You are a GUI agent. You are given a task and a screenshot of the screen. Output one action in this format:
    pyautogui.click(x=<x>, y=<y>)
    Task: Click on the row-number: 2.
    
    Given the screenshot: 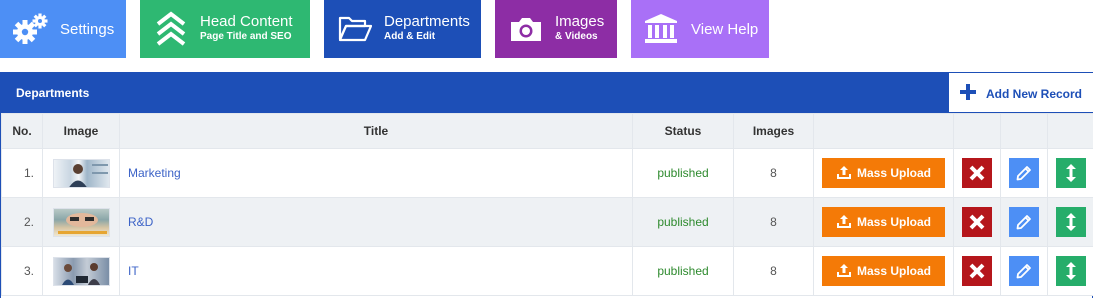 What is the action you would take?
    pyautogui.click(x=22, y=222)
    